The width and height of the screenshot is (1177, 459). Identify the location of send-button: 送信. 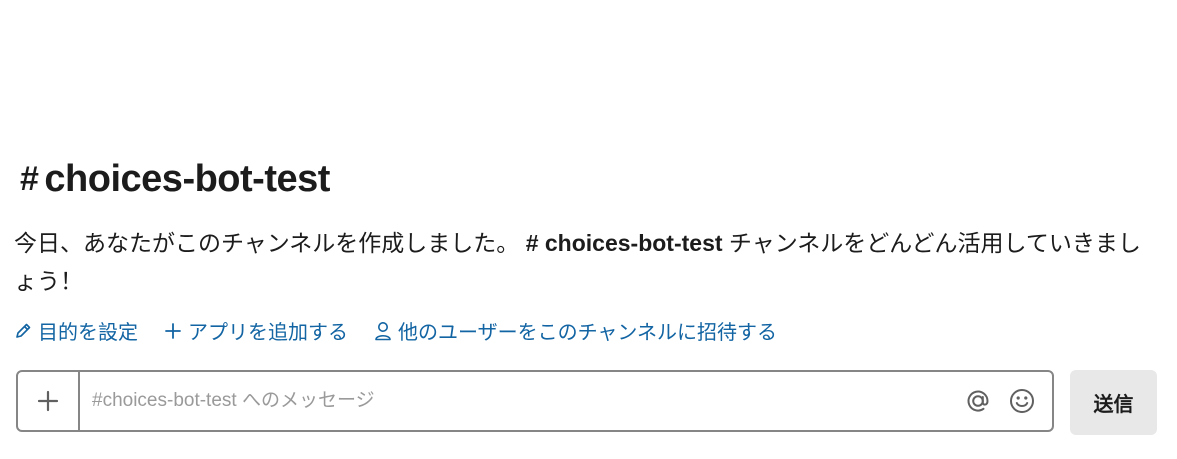
(1113, 402).